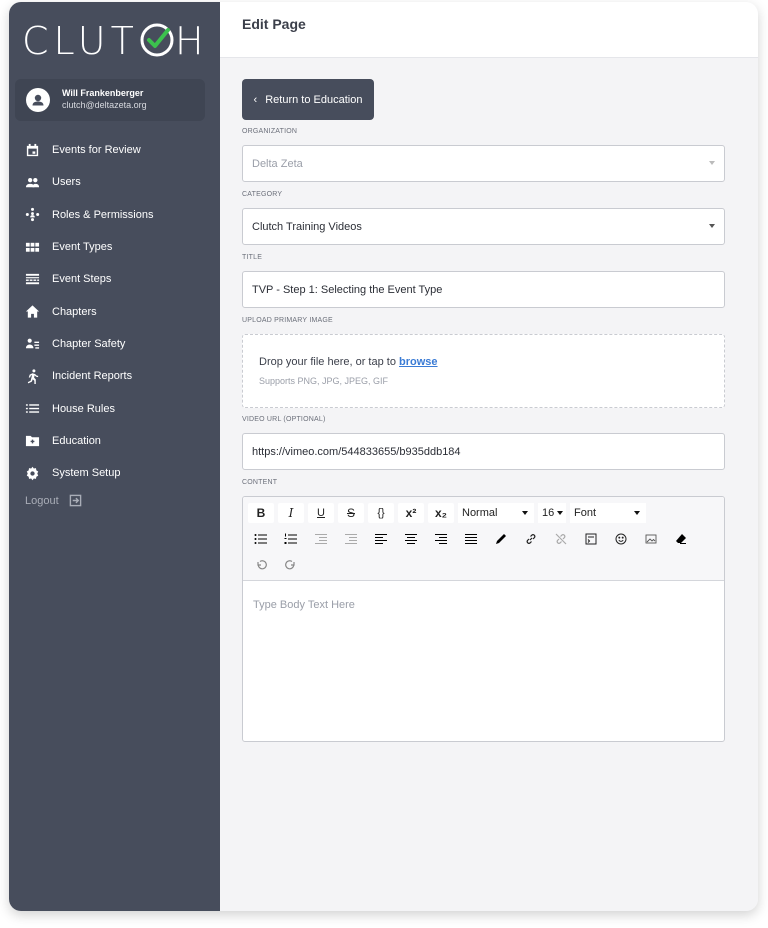 This screenshot has width=768, height=928. I want to click on align-justify-button, so click(471, 539).